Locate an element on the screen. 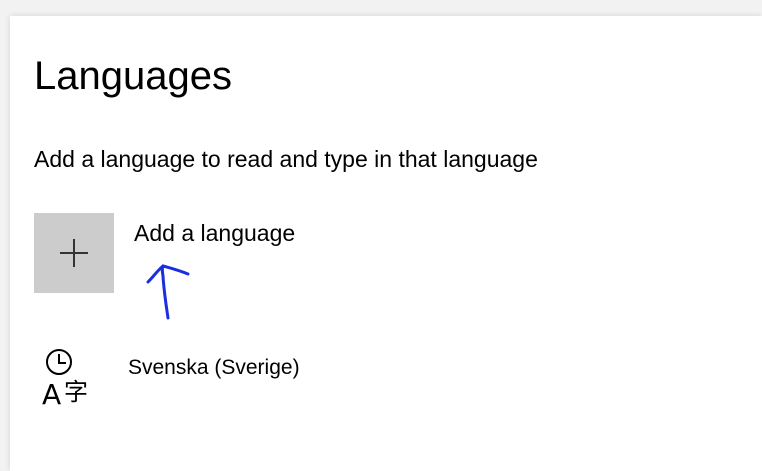  language-clock-icon: A 字 is located at coordinates (65, 380).